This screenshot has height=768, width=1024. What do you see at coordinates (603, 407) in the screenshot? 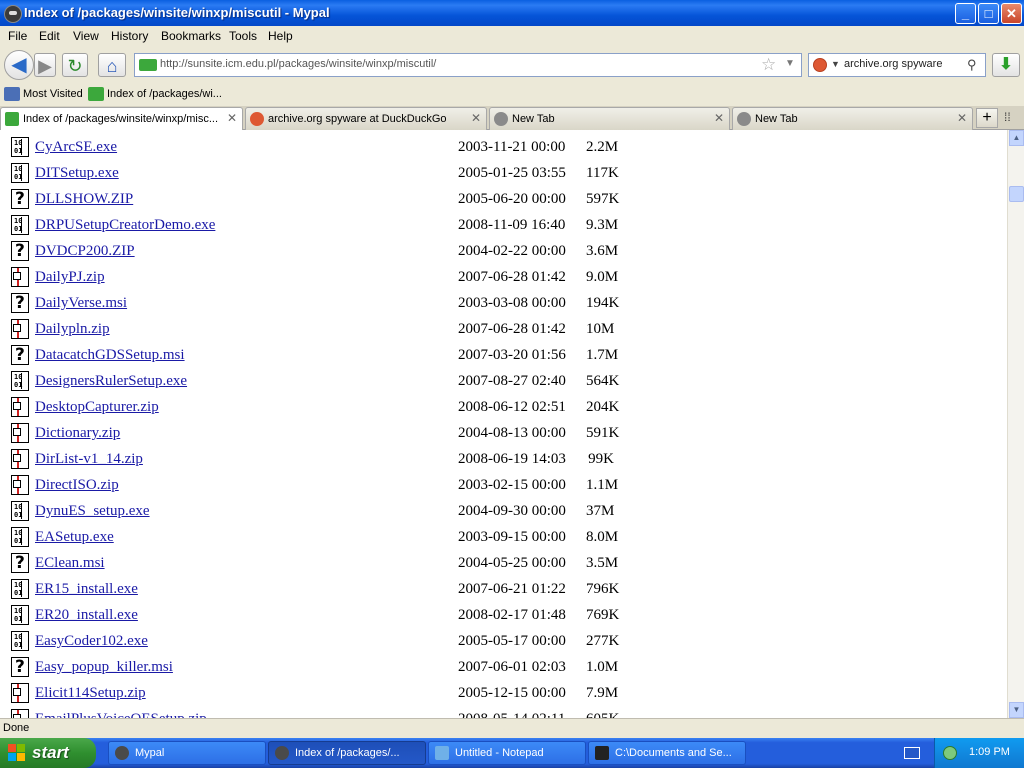
I see `file-size: 204K` at bounding box center [603, 407].